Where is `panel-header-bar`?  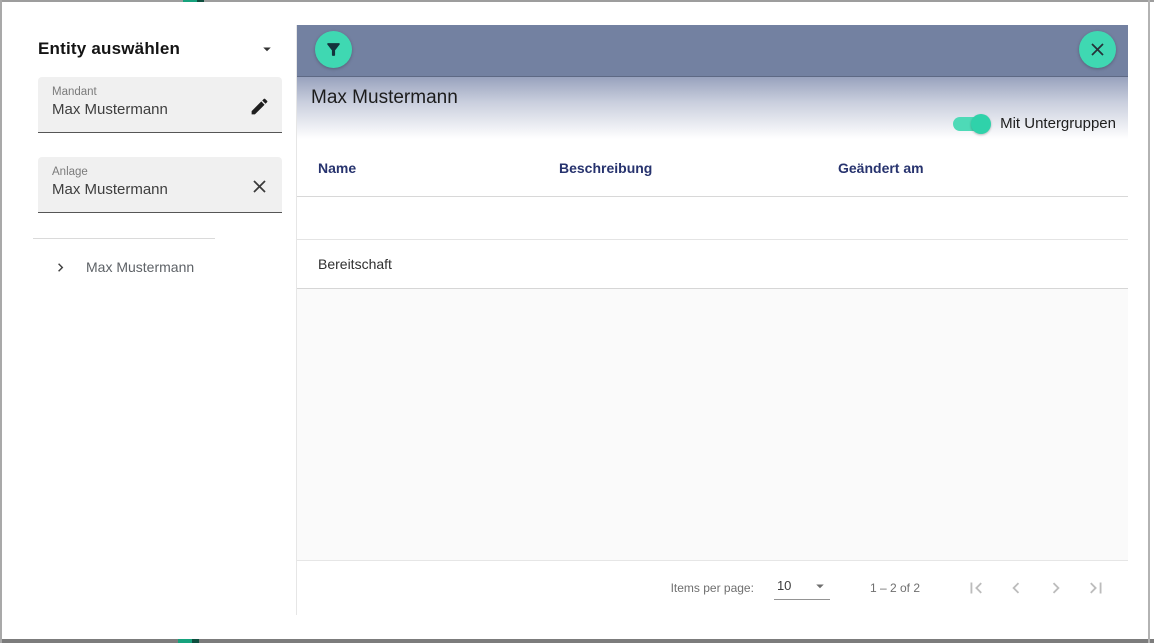 panel-header-bar is located at coordinates (712, 51).